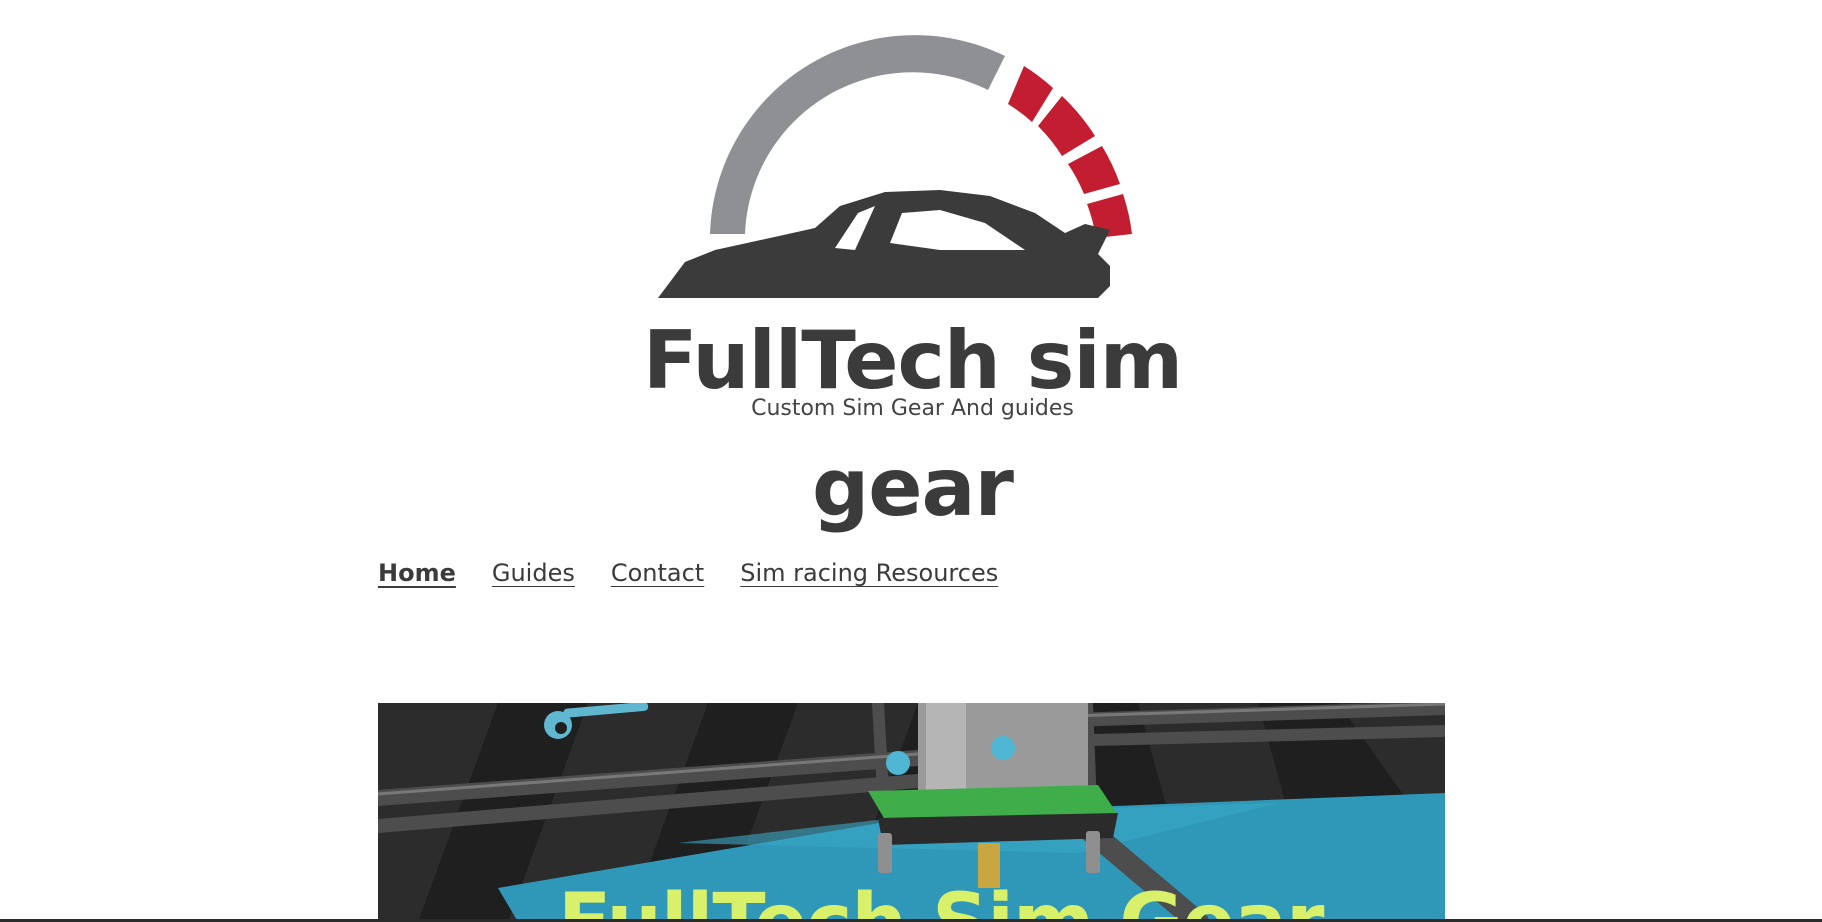 The image size is (1822, 922). I want to click on logo-tagline: Custom Sim Gear And guides, so click(912, 408).